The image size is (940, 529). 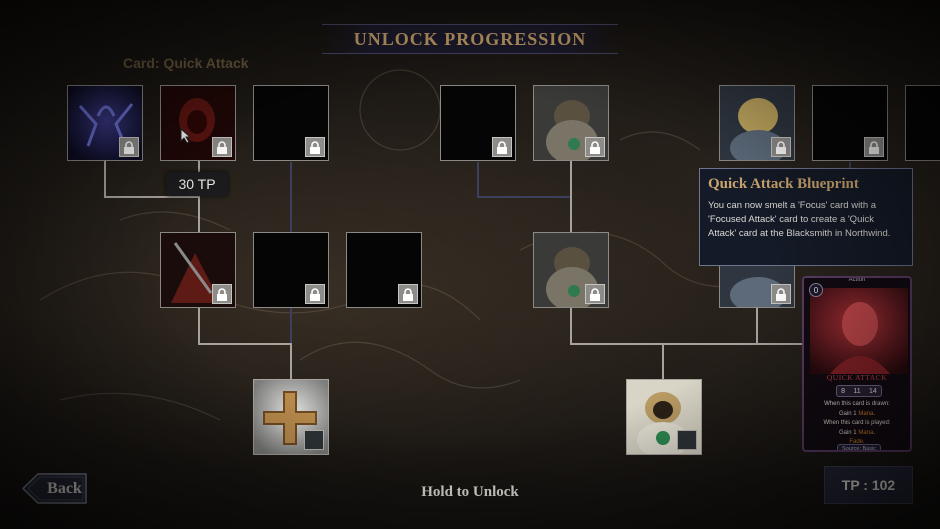 I want to click on tp-cost-tooltip: 30 TP, so click(x=197, y=184).